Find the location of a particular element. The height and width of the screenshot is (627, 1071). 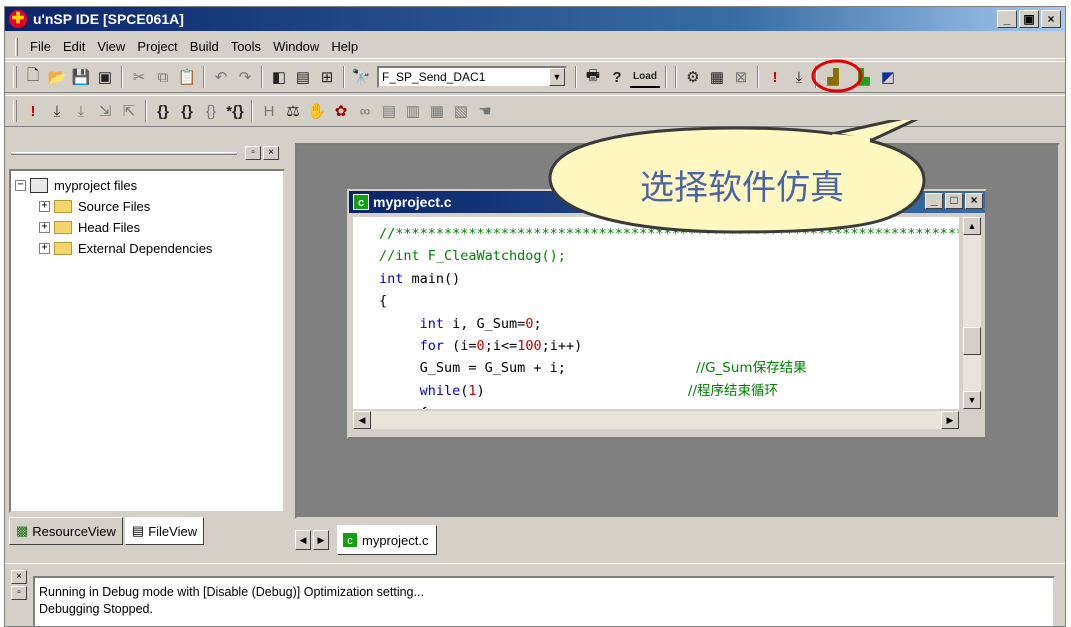

execute-icon: ! is located at coordinates (775, 77).